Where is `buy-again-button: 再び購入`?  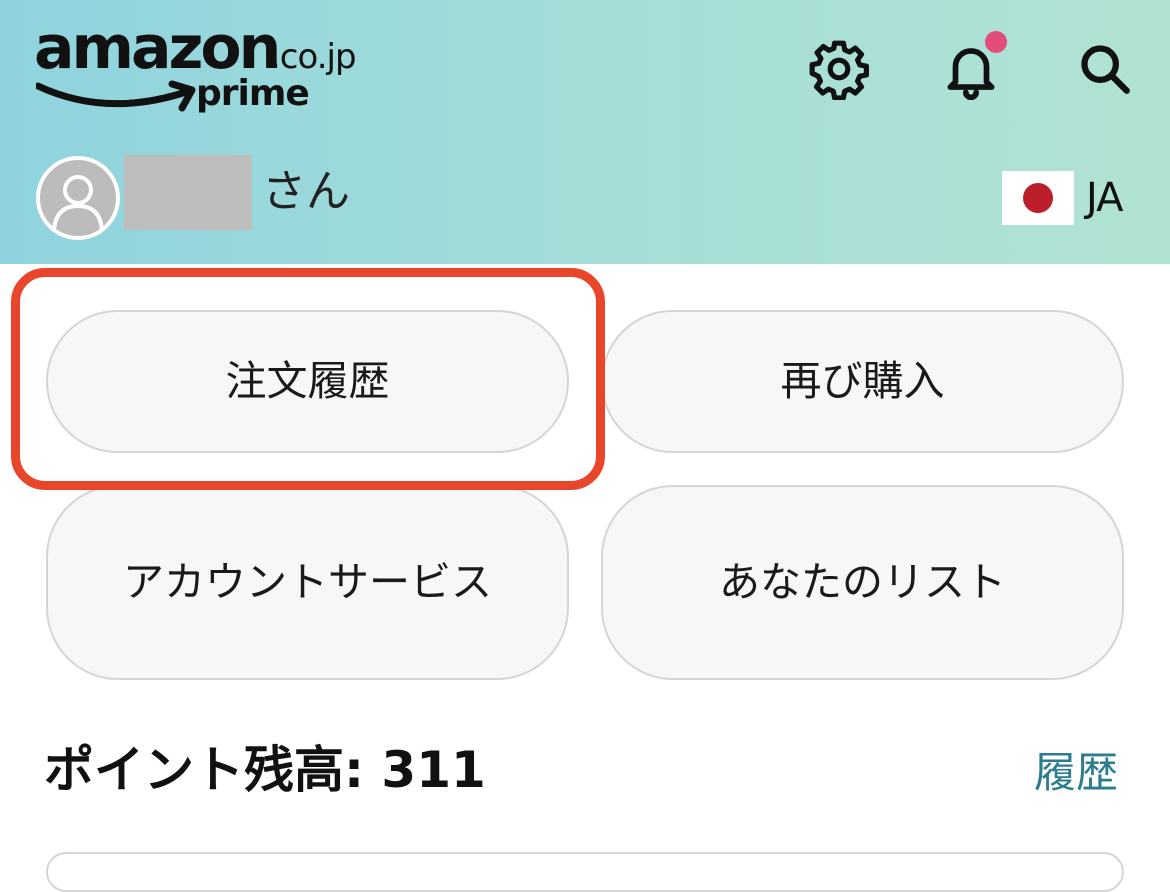
buy-again-button: 再び購入 is located at coordinates (862, 381).